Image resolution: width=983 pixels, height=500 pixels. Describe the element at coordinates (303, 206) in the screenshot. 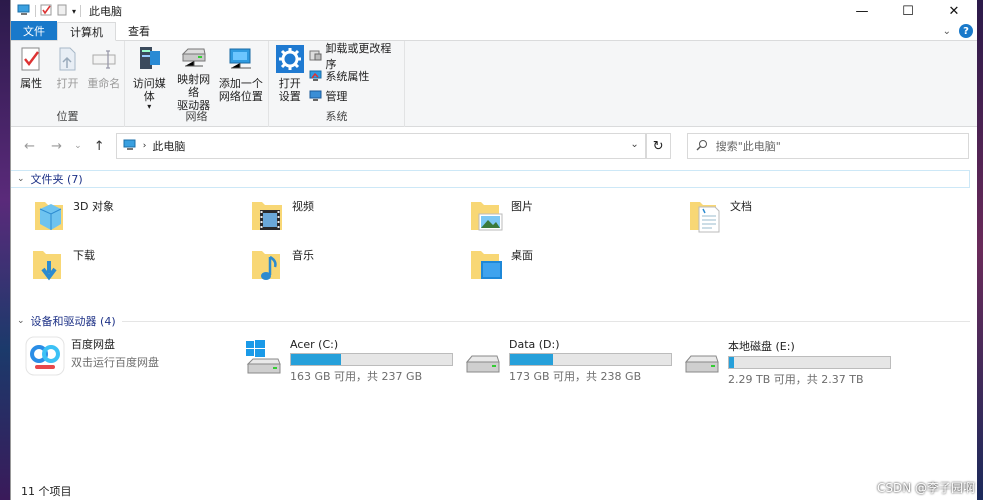

I see `folder-name: 视频` at that location.